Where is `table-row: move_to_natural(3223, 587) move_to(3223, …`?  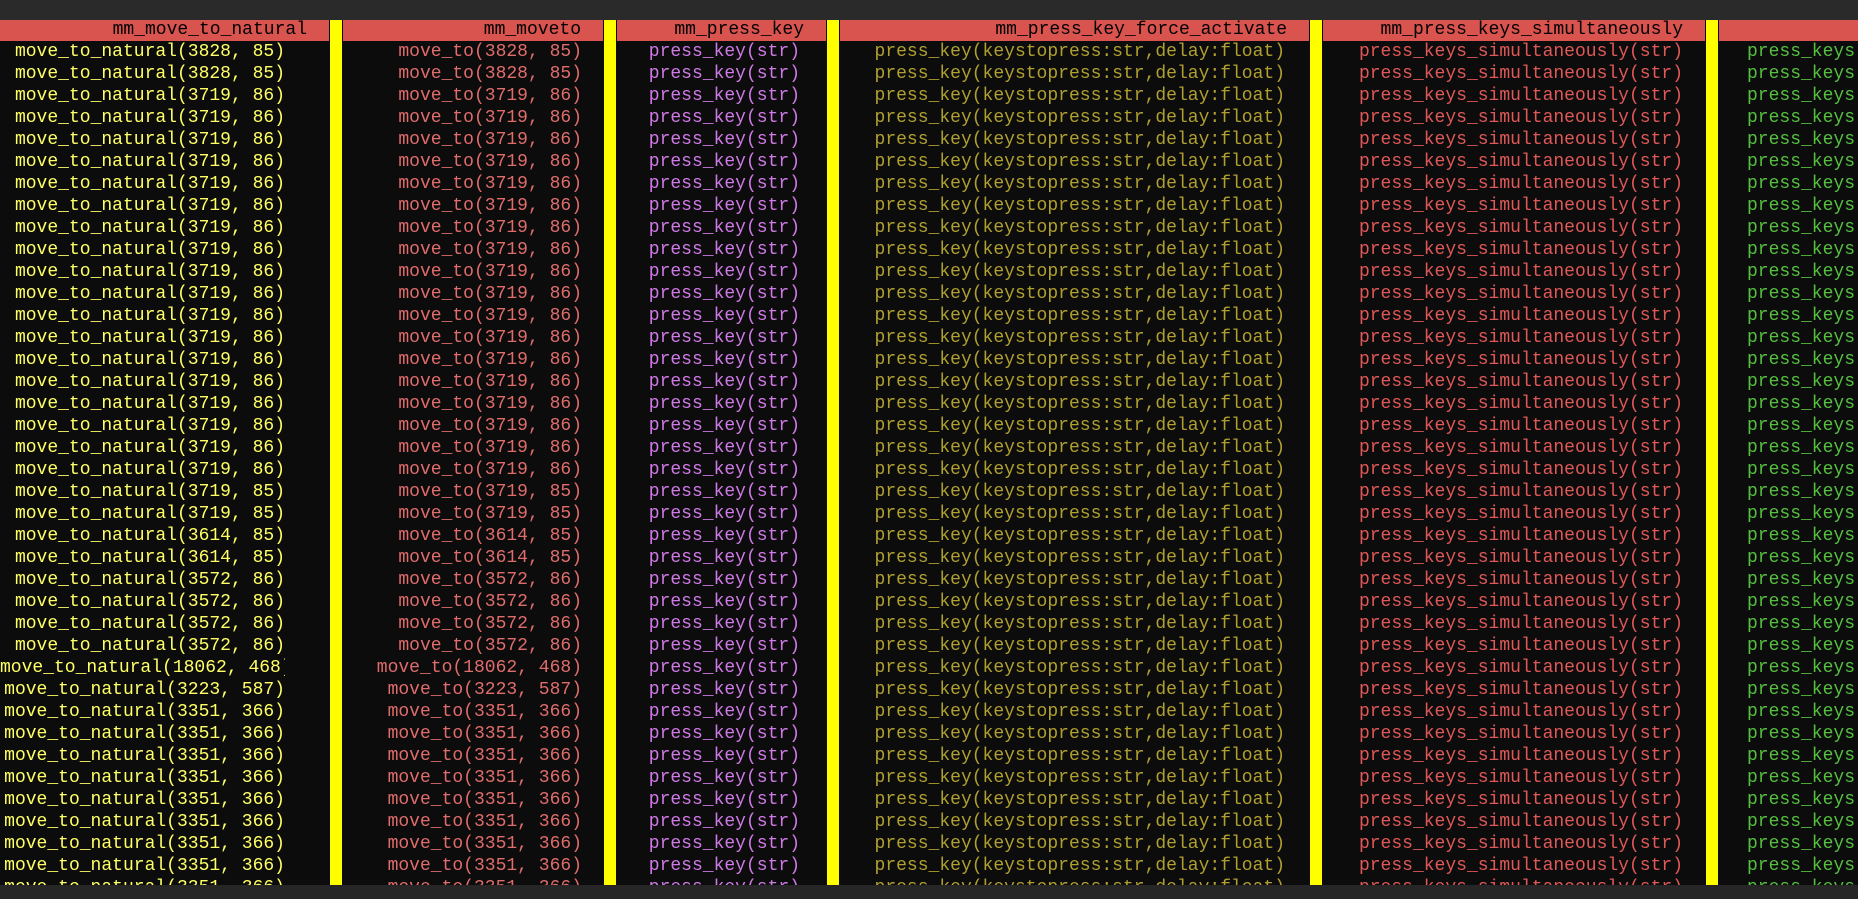 table-row: move_to_natural(3223, 587) move_to(3223, … is located at coordinates (929, 690).